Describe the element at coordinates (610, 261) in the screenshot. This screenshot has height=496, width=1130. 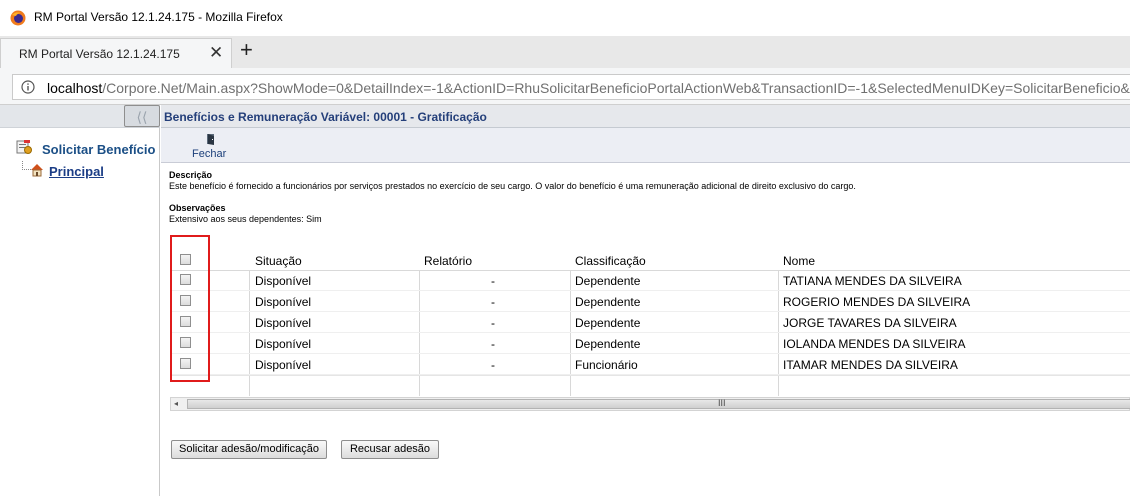
I see `column-header-classificacao: Classificação` at that location.